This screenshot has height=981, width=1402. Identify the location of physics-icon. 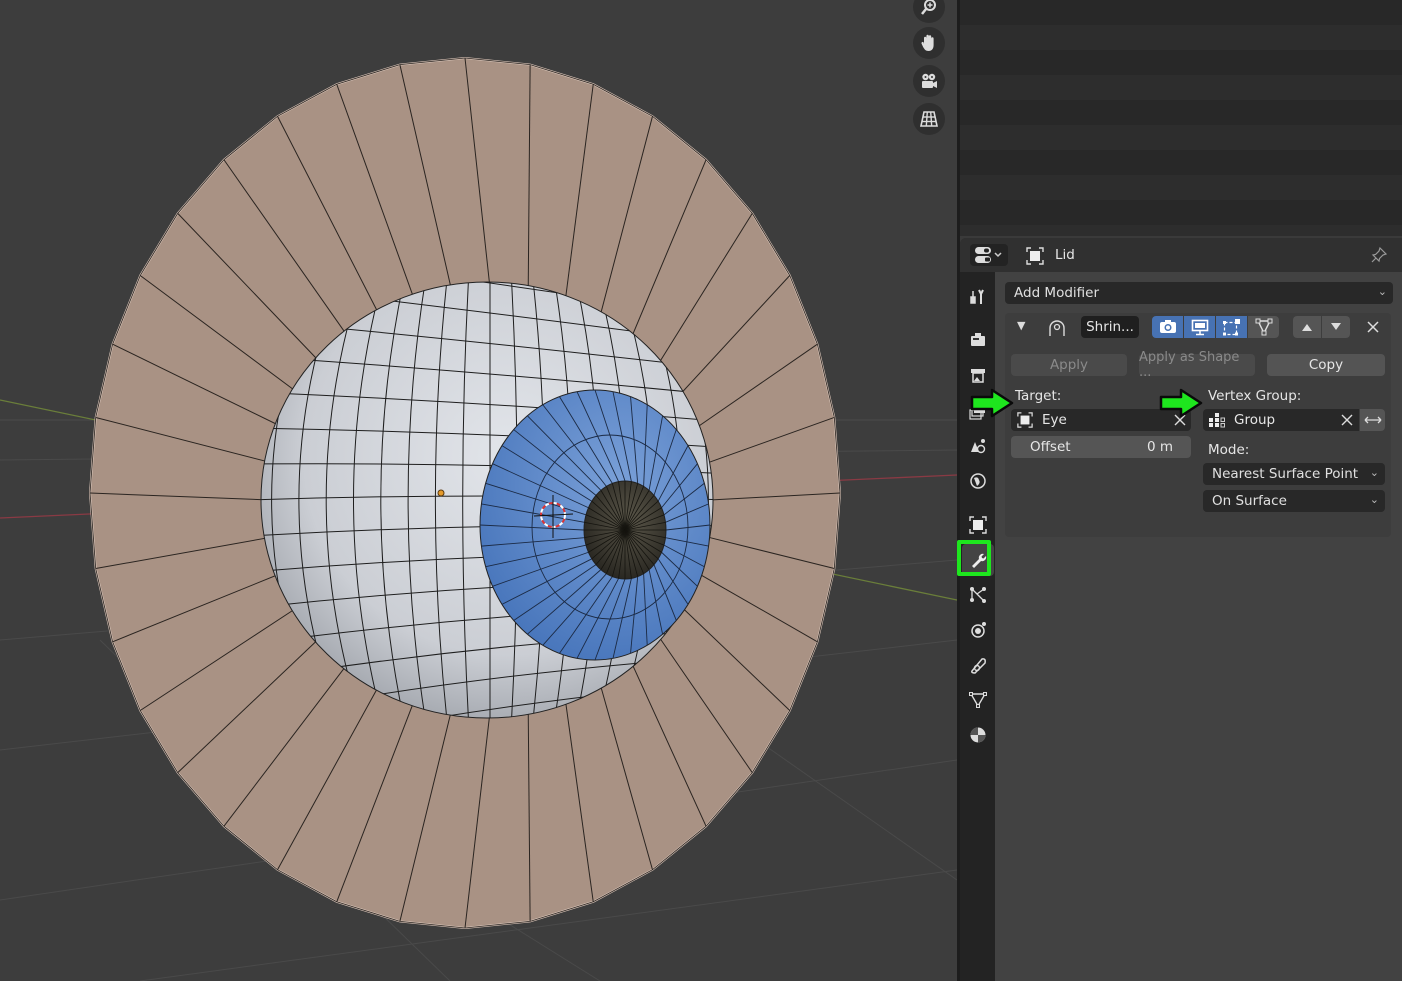
(978, 630).